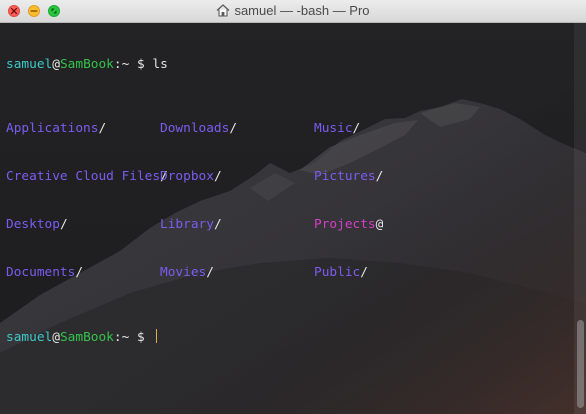  What do you see at coordinates (337, 128) in the screenshot?
I see `listing-entry: Music/` at bounding box center [337, 128].